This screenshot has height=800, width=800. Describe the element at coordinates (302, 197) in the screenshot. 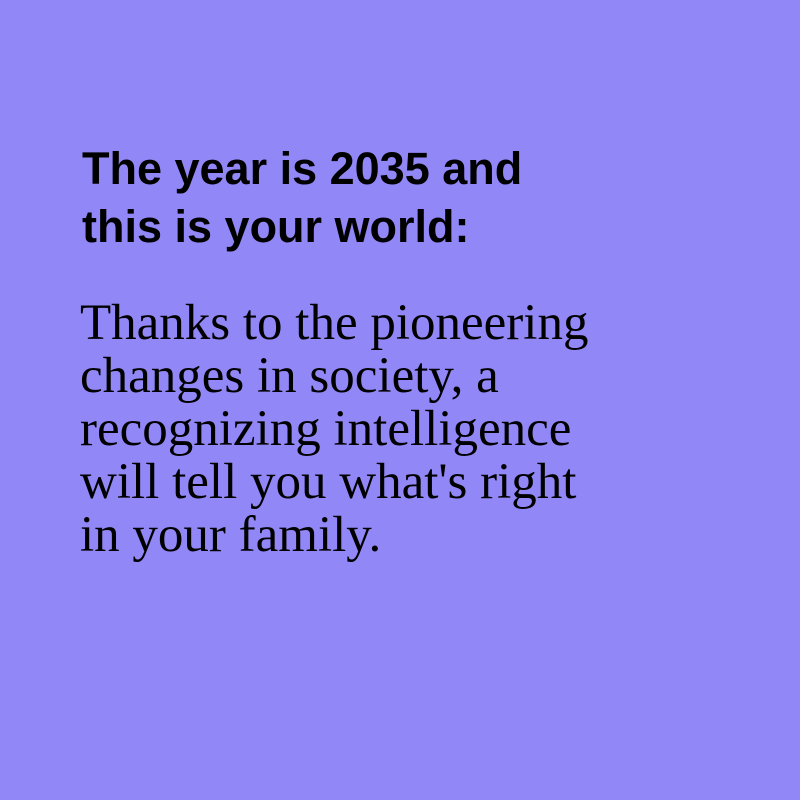

I see `headline: The year is 2035 and this is your world:` at that location.